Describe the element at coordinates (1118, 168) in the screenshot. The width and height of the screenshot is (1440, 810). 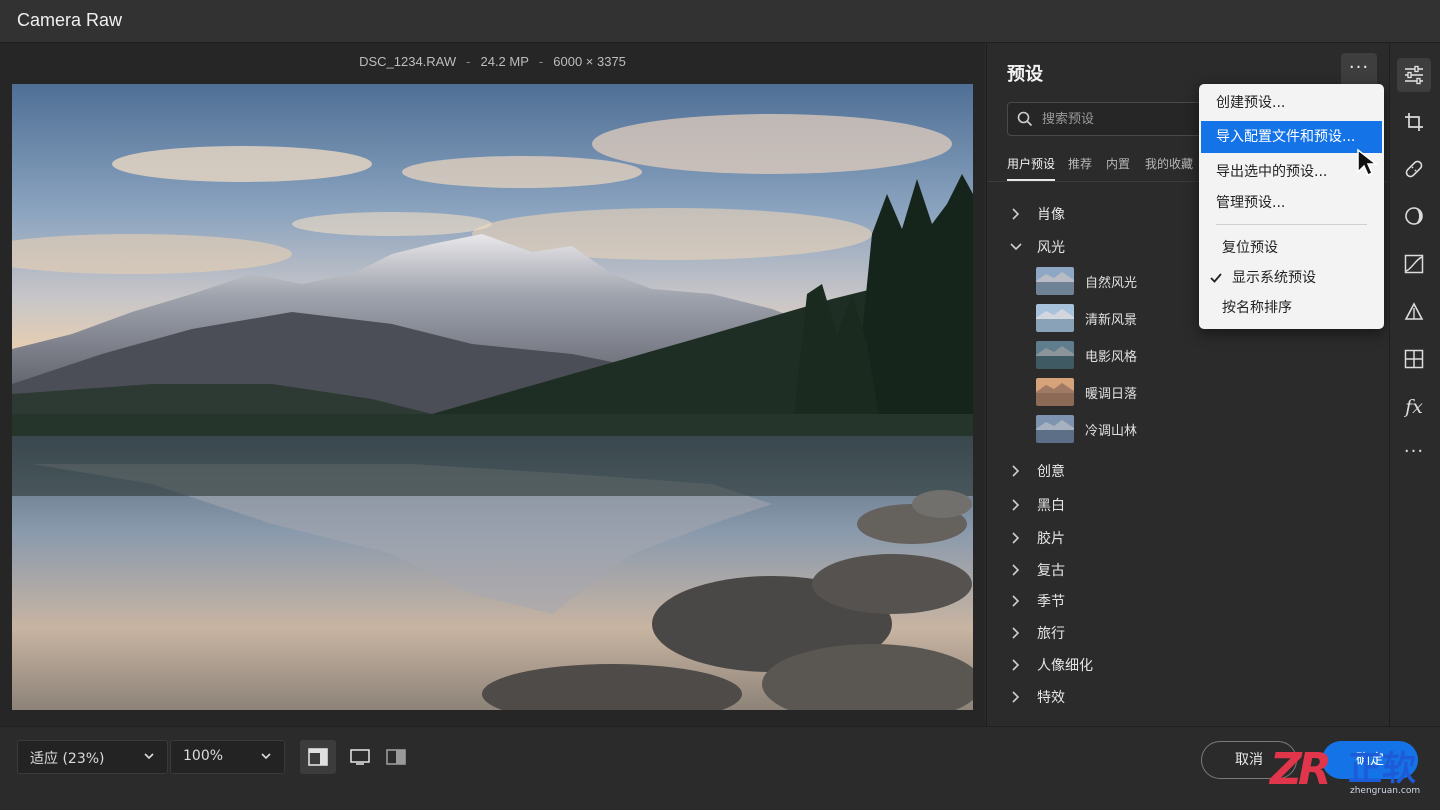
I see `tab-builtin: 内置` at that location.